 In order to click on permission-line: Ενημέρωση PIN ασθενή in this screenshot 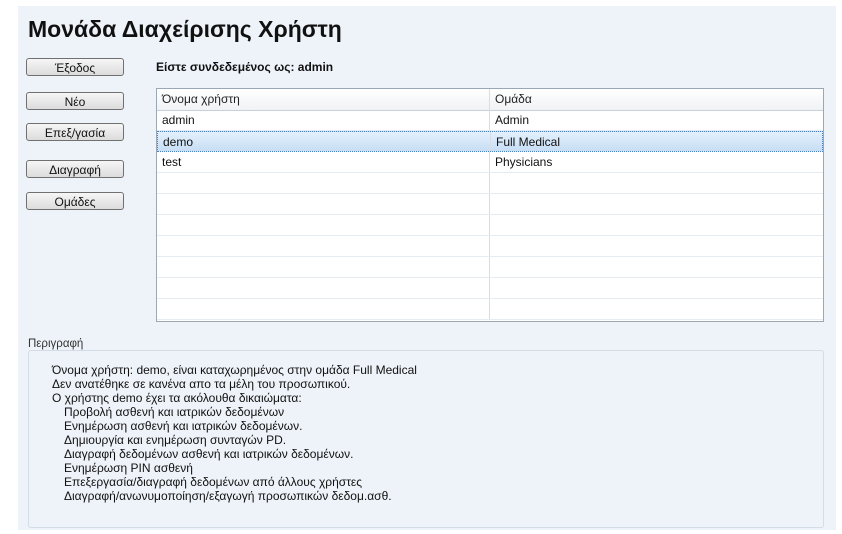, I will do `click(128, 468)`.